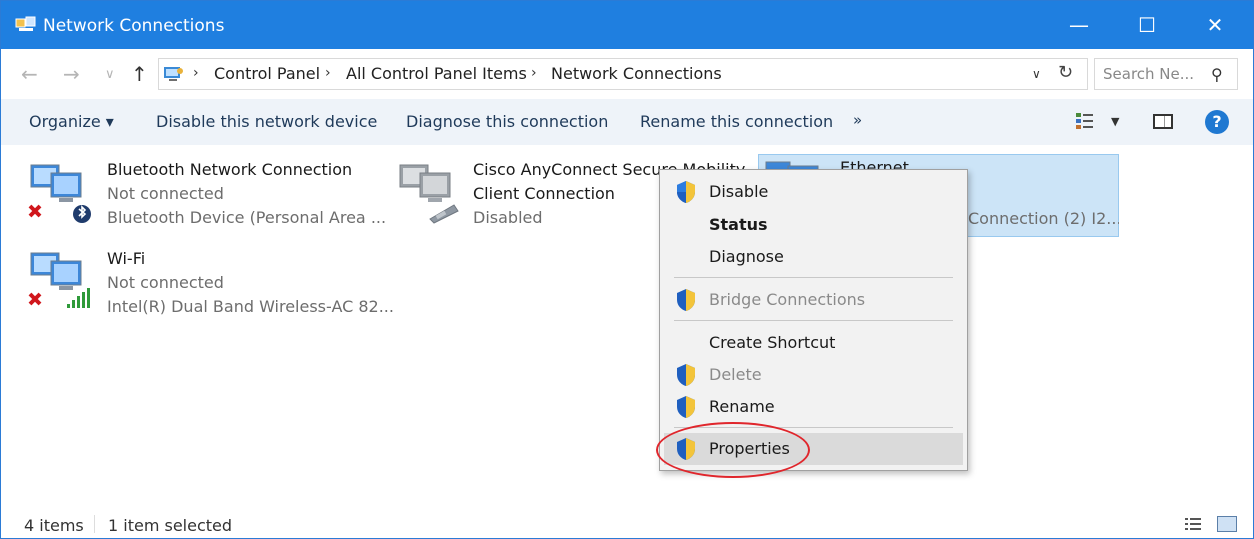  What do you see at coordinates (742, 406) in the screenshot?
I see `menu-item-label: Rename` at bounding box center [742, 406].